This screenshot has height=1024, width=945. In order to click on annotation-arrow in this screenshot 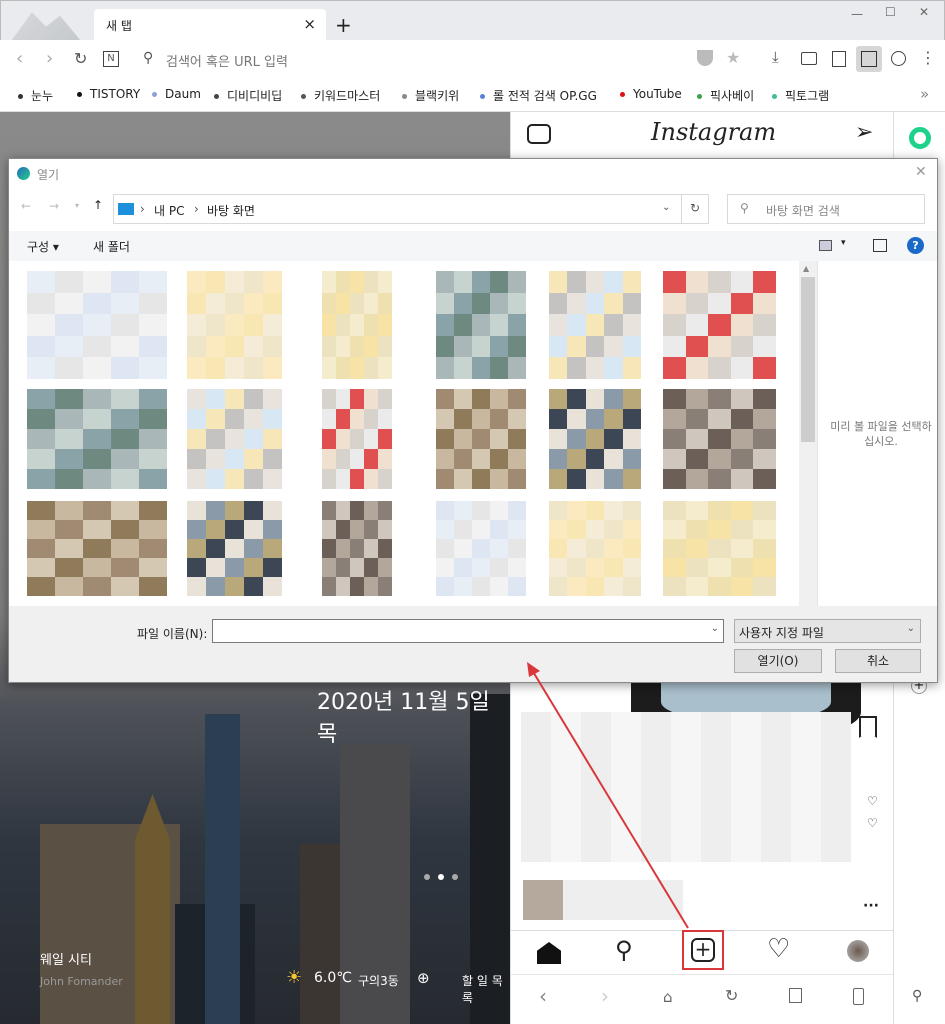, I will do `click(608, 795)`.